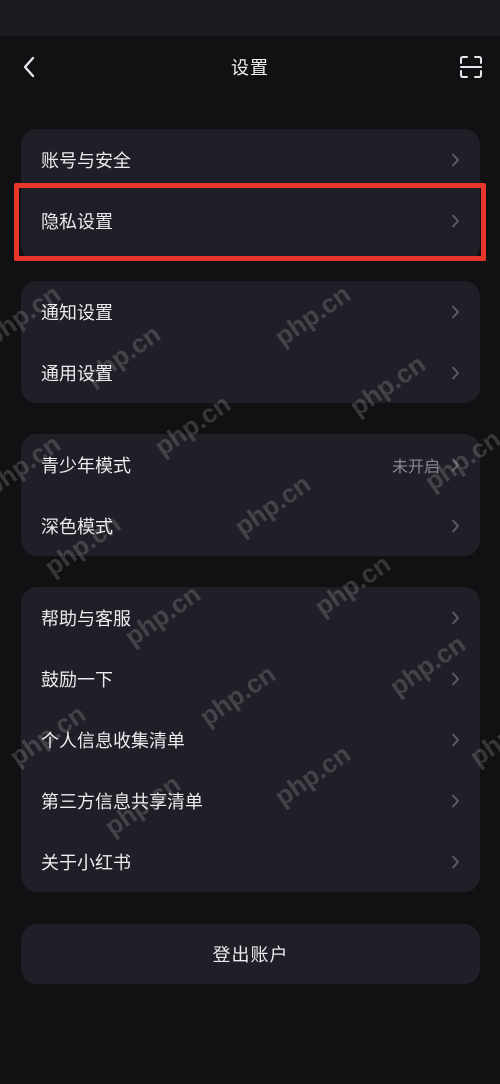 The height and width of the screenshot is (1084, 500). Describe the element at coordinates (250, 861) in the screenshot. I see `settings-item-about: 关于小红书` at that location.